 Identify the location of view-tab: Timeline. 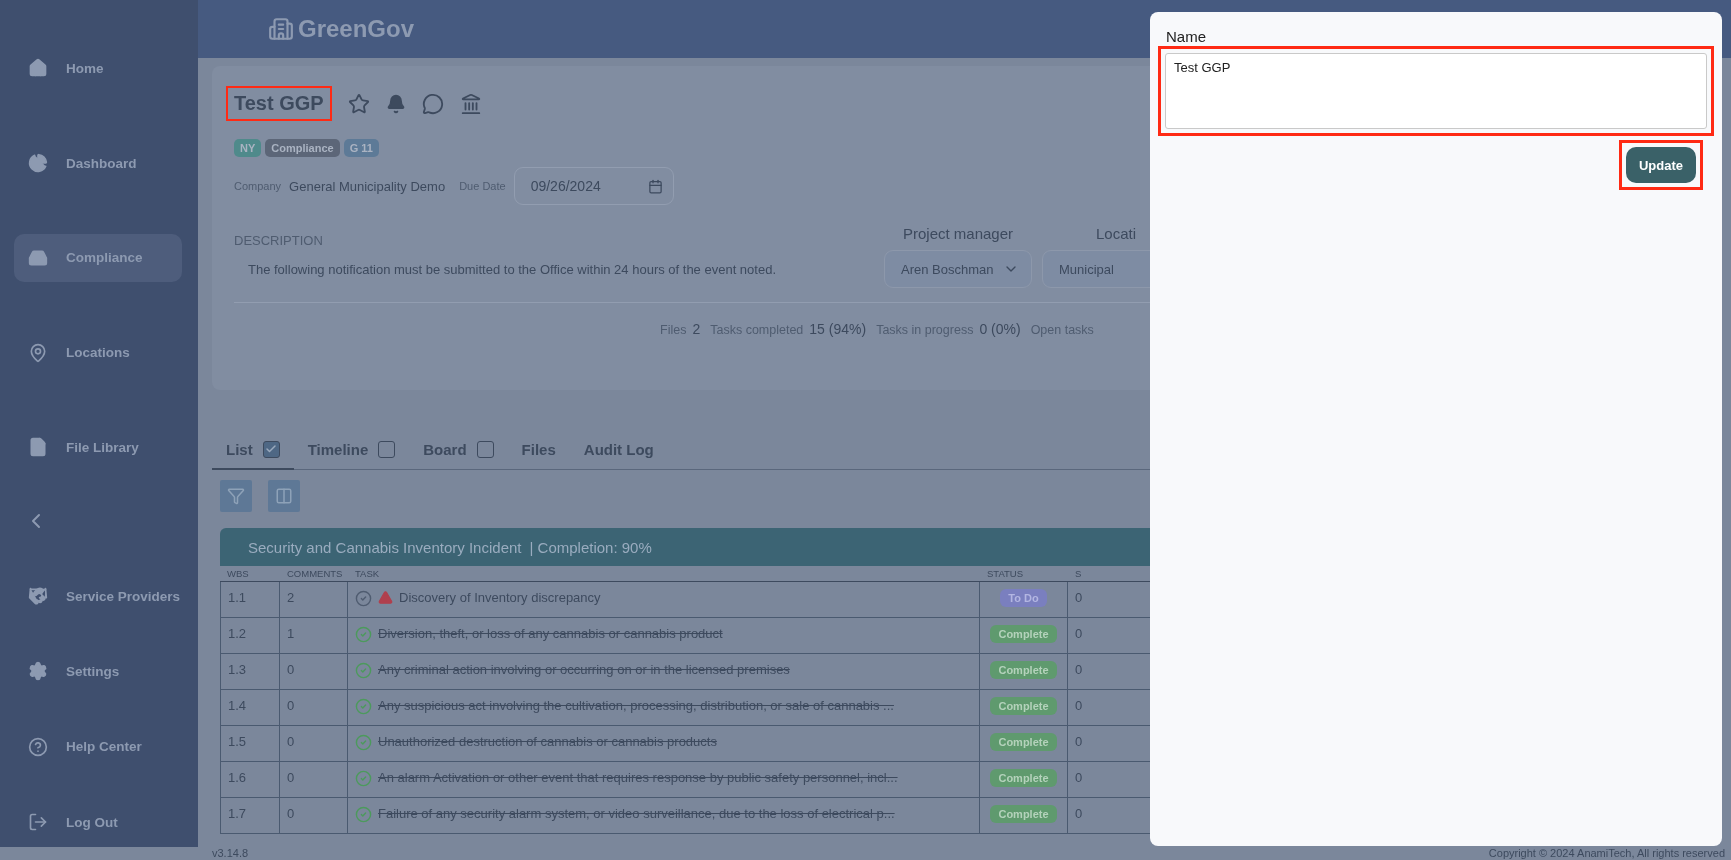
(351, 450).